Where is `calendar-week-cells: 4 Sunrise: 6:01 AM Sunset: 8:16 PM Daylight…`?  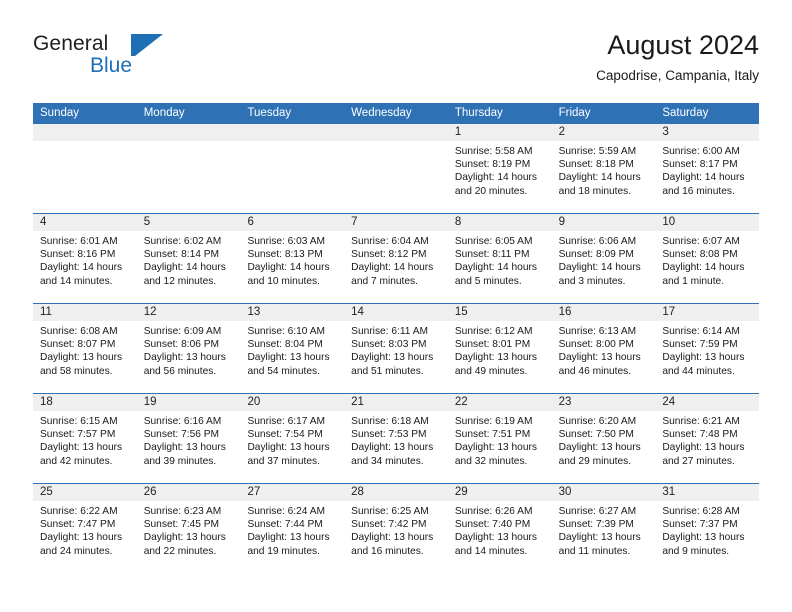 calendar-week-cells: 4 Sunrise: 6:01 AM Sunset: 8:16 PM Daylight… is located at coordinates (396, 258).